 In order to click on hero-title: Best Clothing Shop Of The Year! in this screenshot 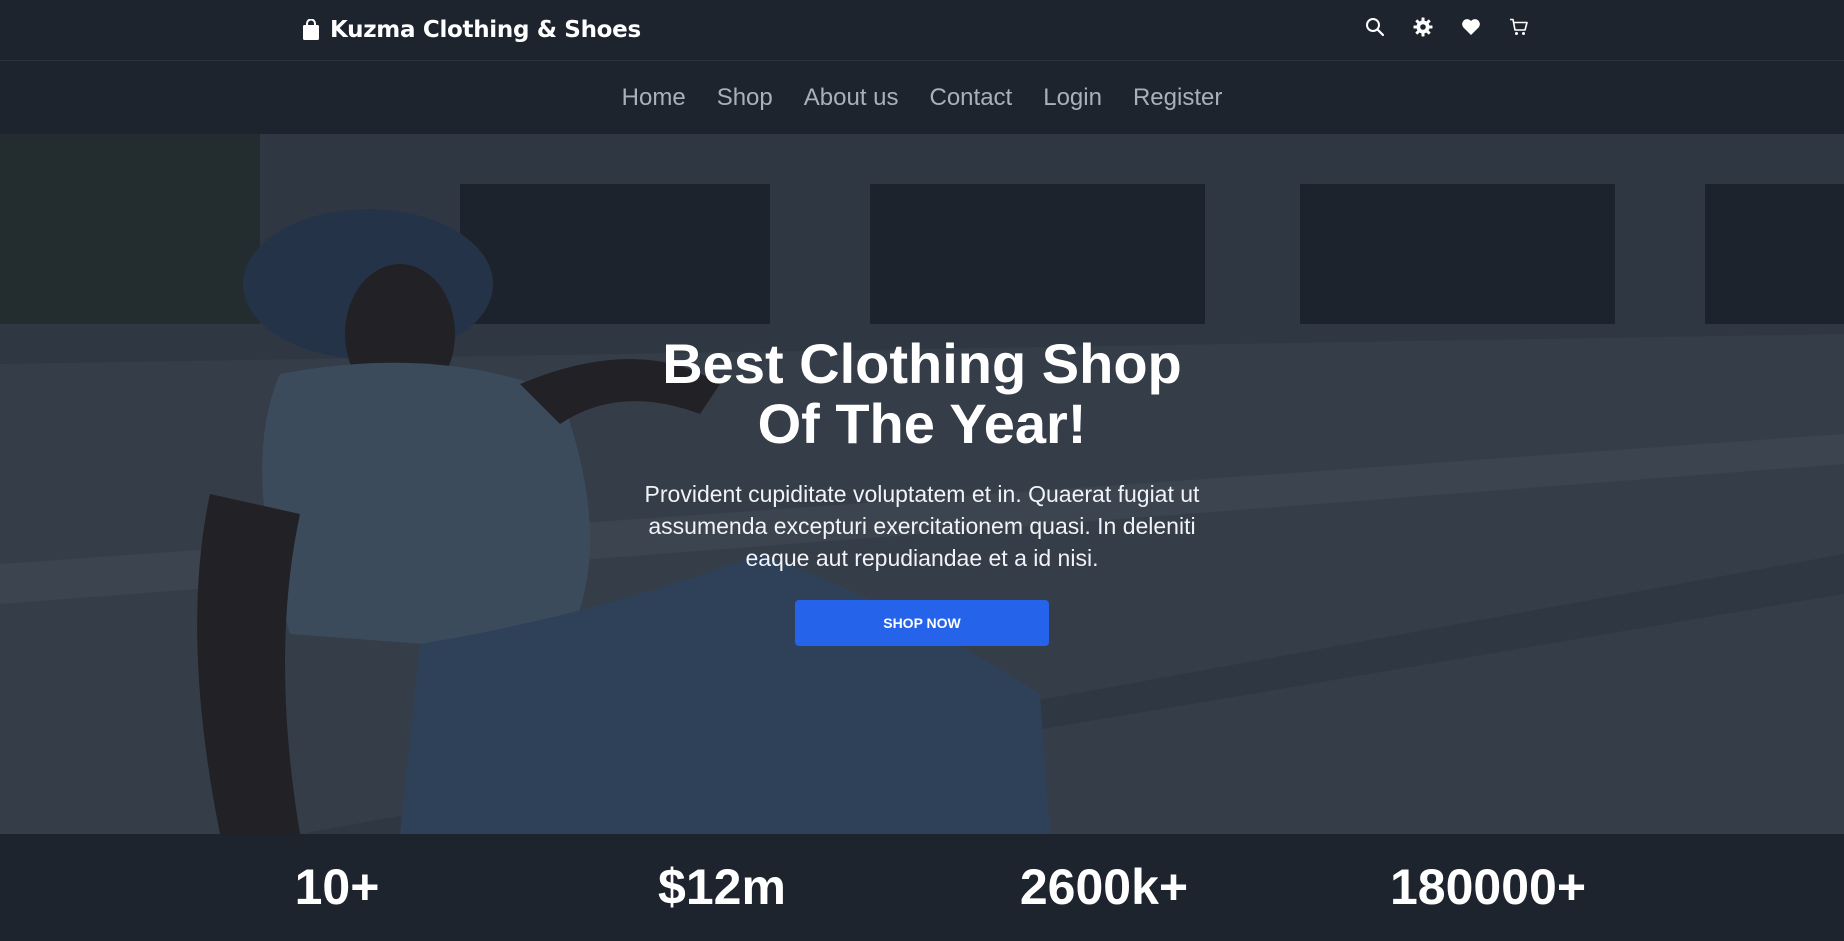, I will do `click(922, 394)`.